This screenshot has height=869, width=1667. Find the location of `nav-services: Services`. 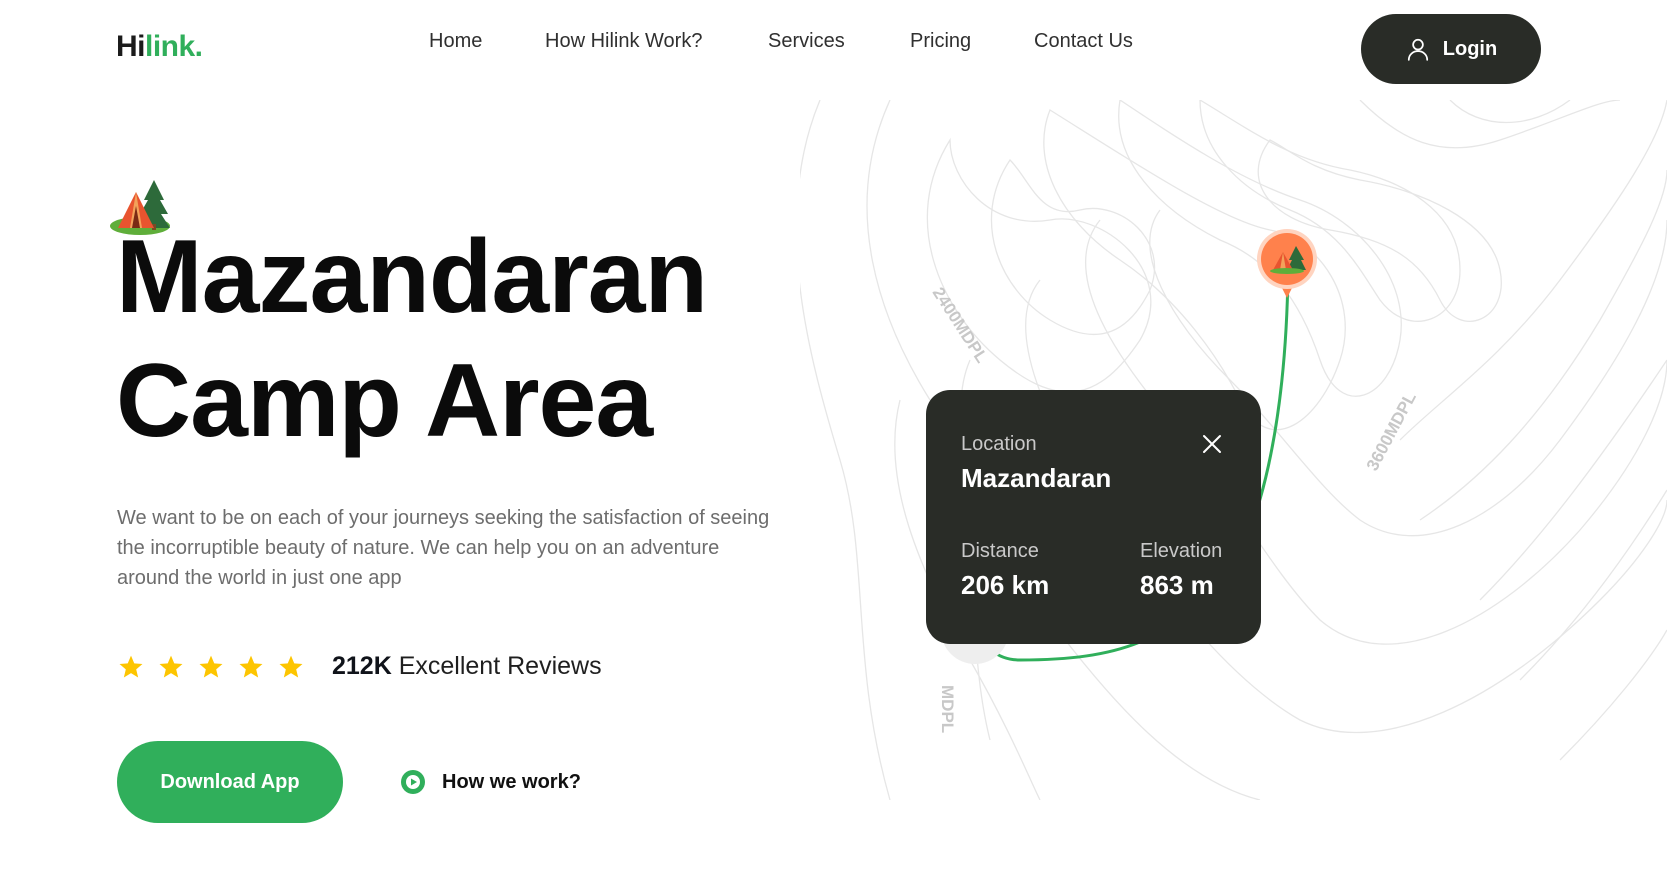

nav-services: Services is located at coordinates (806, 41).